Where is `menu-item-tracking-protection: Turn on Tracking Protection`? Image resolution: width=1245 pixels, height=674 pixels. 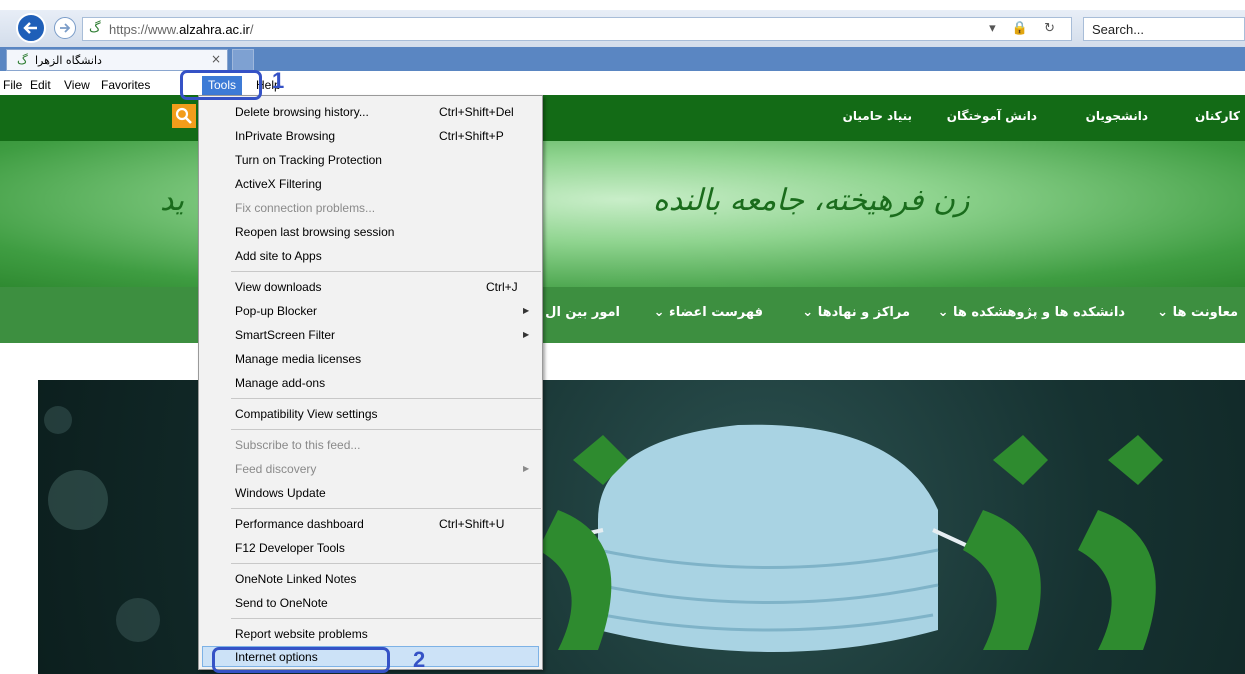
menu-item-tracking-protection: Turn on Tracking Protection is located at coordinates (308, 160).